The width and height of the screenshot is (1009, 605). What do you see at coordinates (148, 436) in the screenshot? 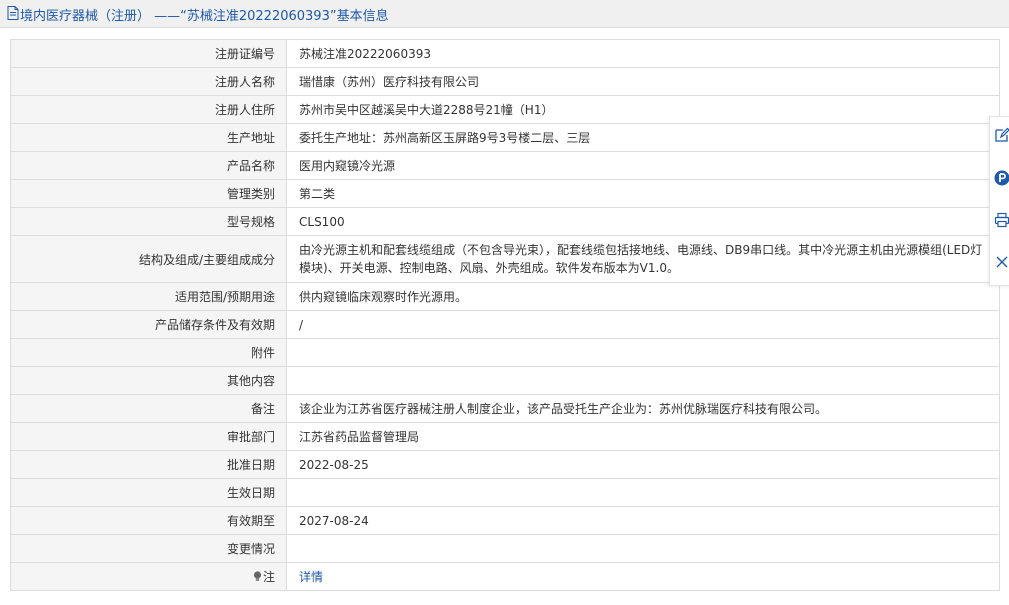
I see `row-label: 审批部门` at bounding box center [148, 436].